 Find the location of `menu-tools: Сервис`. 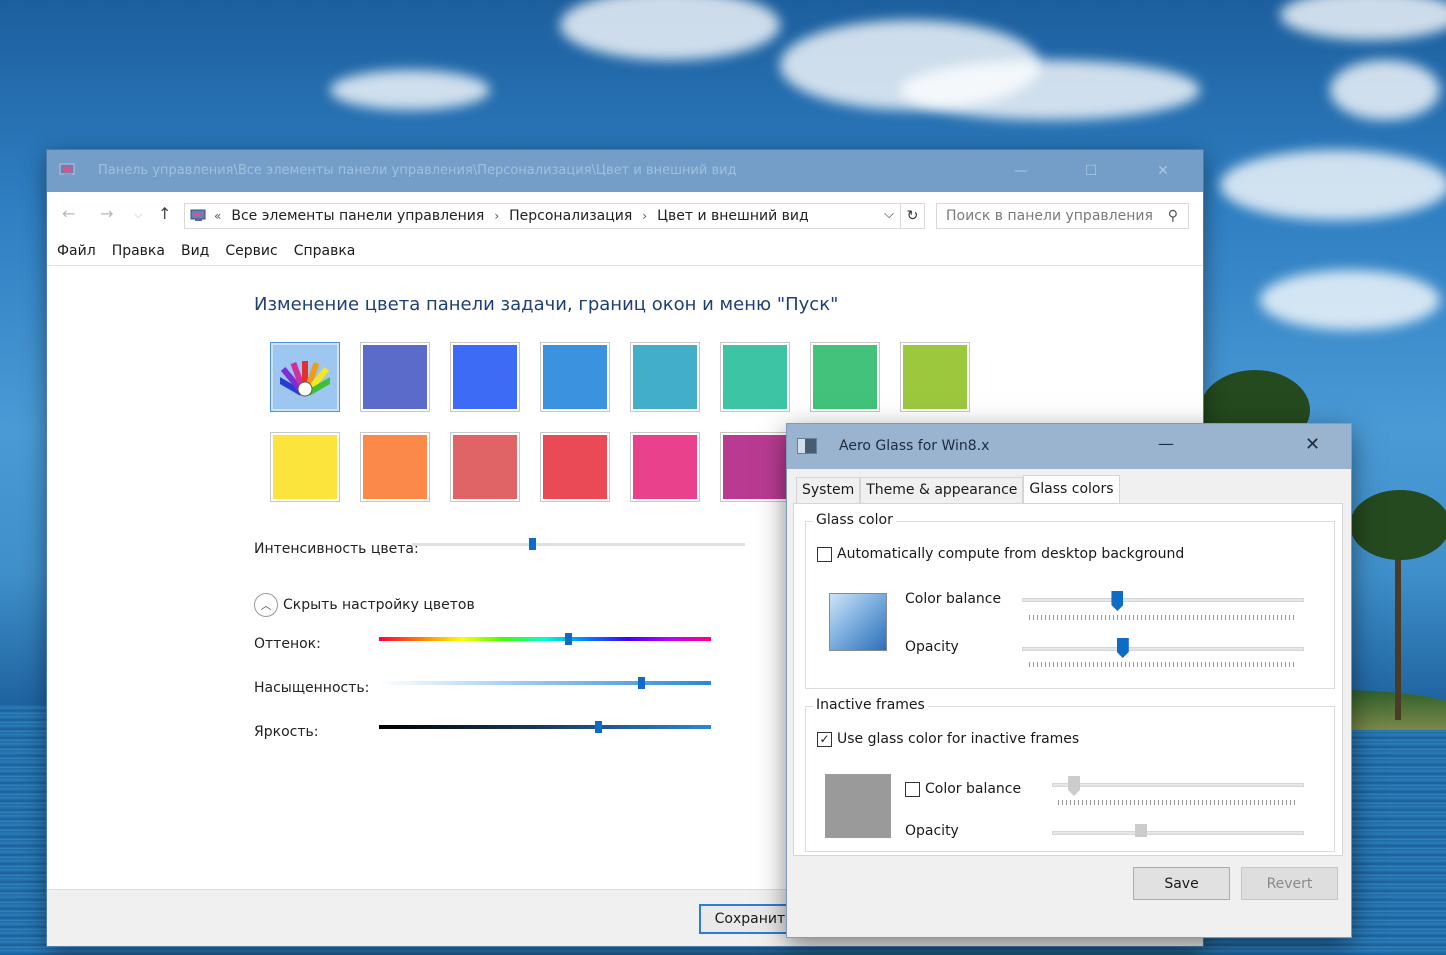

menu-tools: Сервис is located at coordinates (251, 251).